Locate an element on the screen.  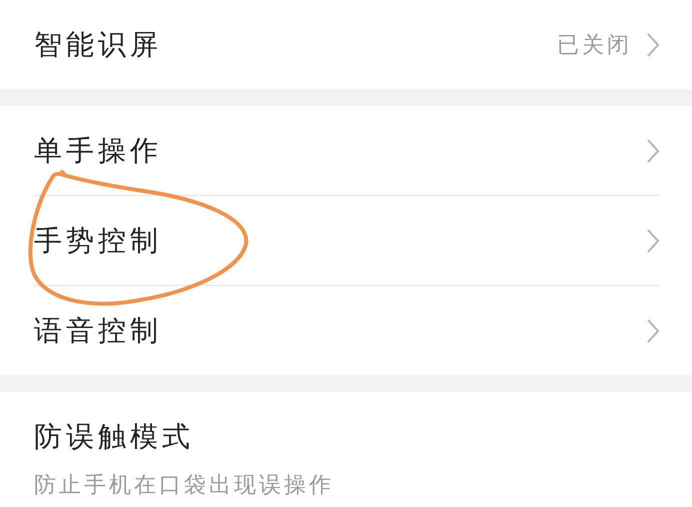
row-value: 已关闭 is located at coordinates (594, 46).